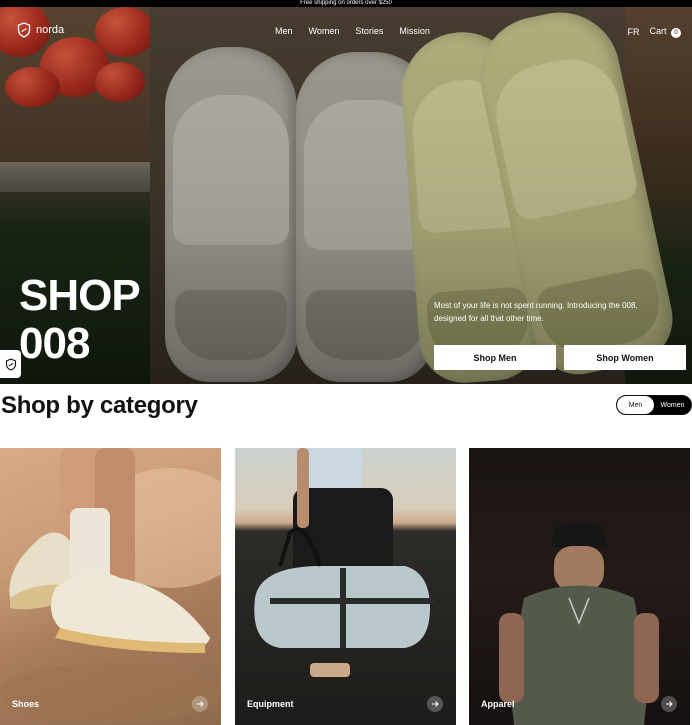 The width and height of the screenshot is (692, 725). What do you see at coordinates (50, 30) in the screenshot?
I see `brand-name: norda` at bounding box center [50, 30].